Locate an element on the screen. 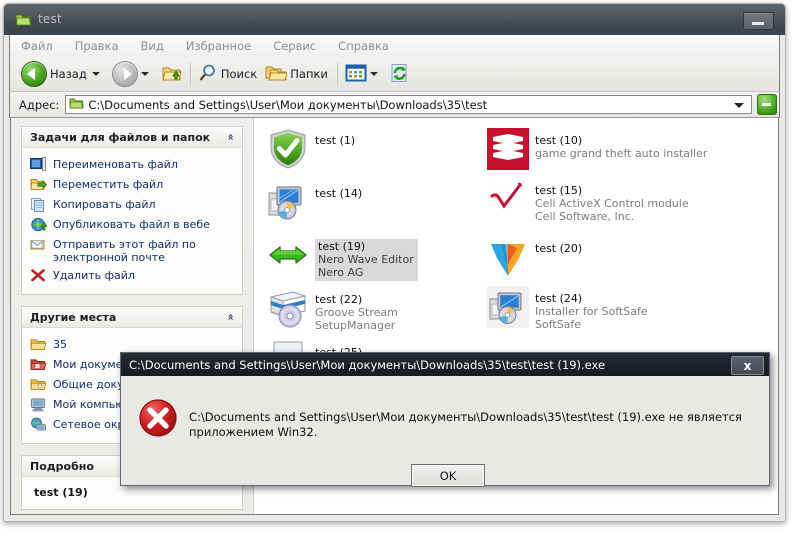  search-label: Поиск is located at coordinates (239, 74).